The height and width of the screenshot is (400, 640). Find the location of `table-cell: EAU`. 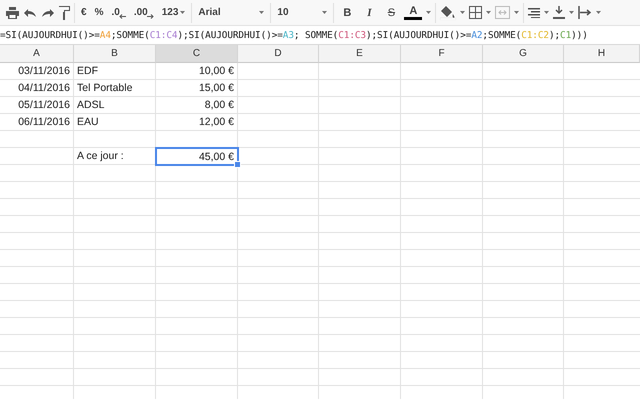

table-cell: EAU is located at coordinates (114, 122).